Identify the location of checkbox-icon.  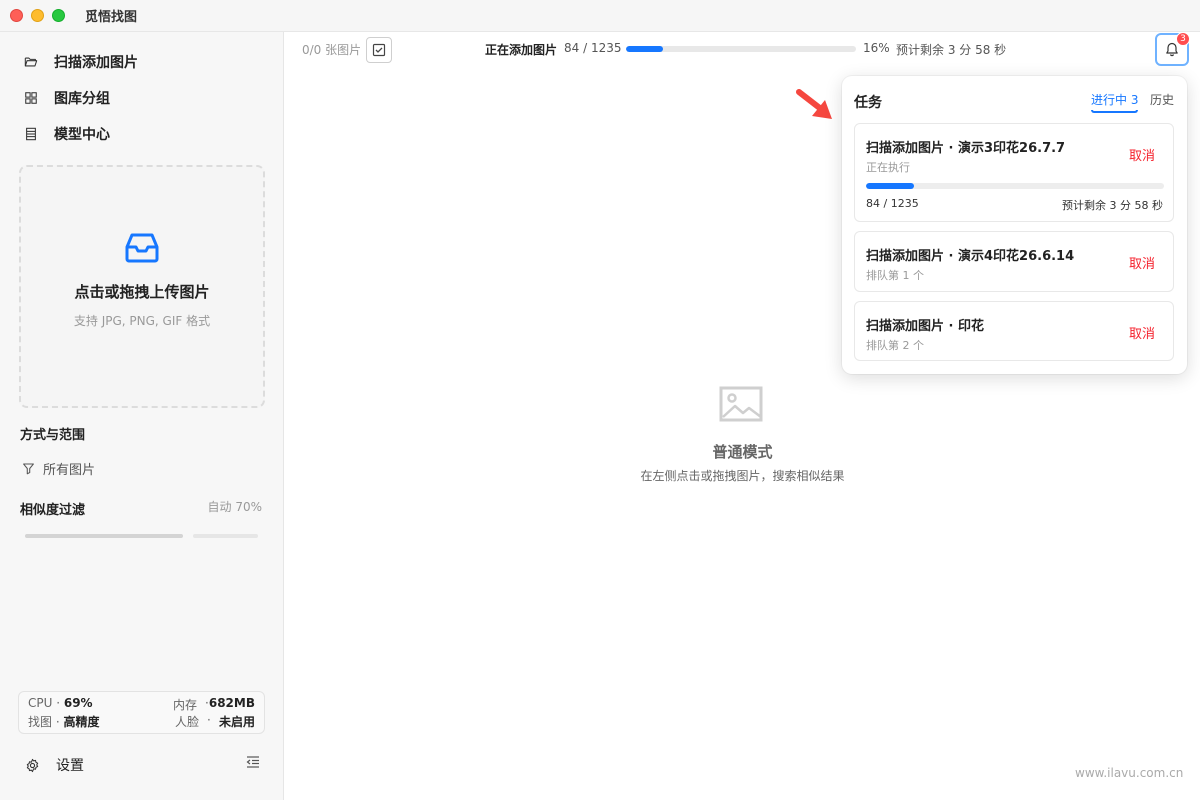
(379, 50).